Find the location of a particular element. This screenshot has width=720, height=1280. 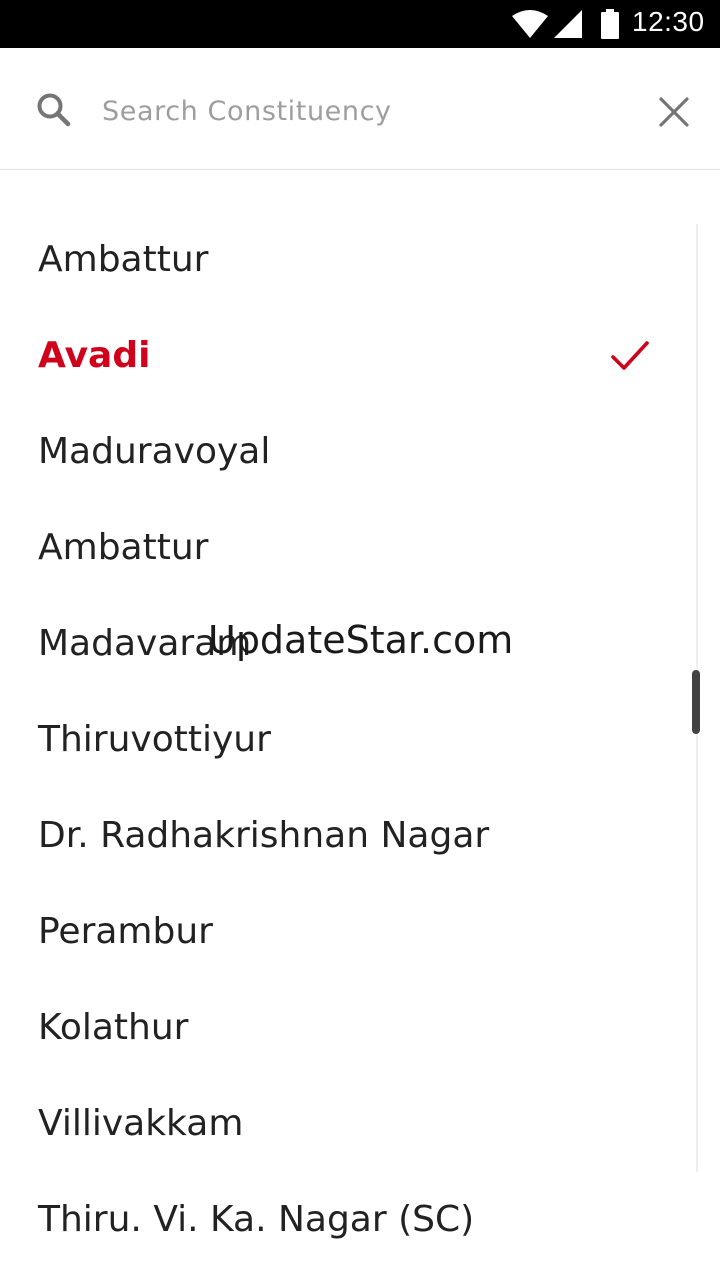

list-item: Villivakkam is located at coordinates (350, 1125).